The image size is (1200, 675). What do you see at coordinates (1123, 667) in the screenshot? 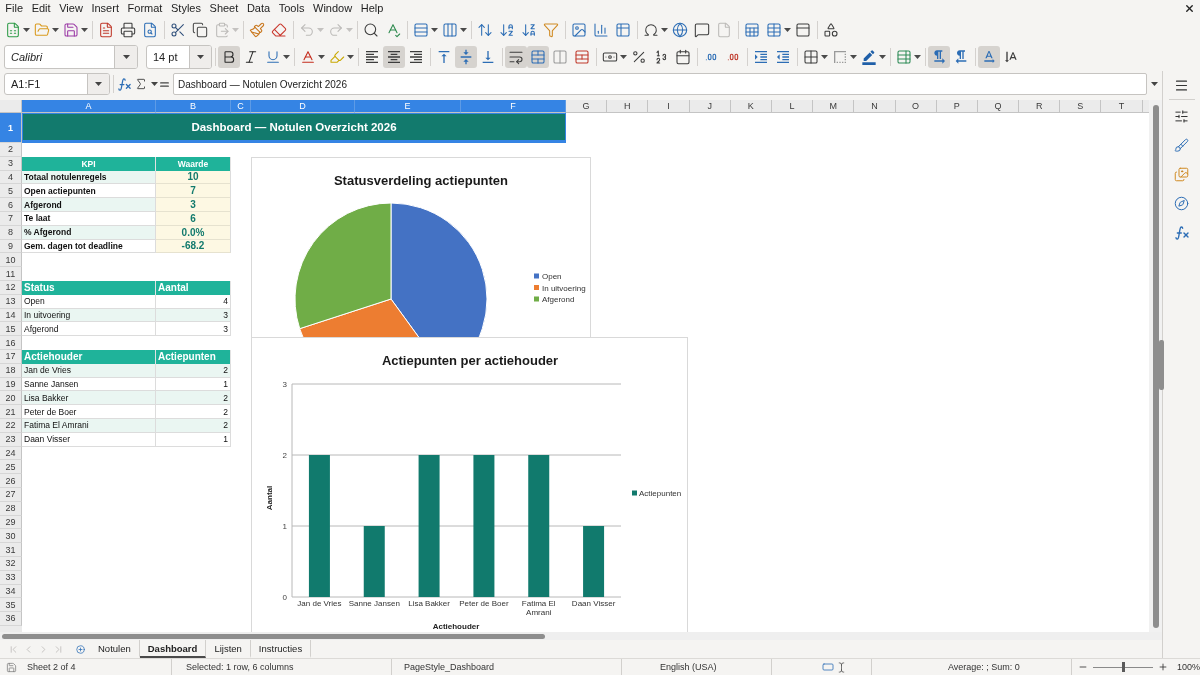
I see `zoom-slider-thumb` at bounding box center [1123, 667].